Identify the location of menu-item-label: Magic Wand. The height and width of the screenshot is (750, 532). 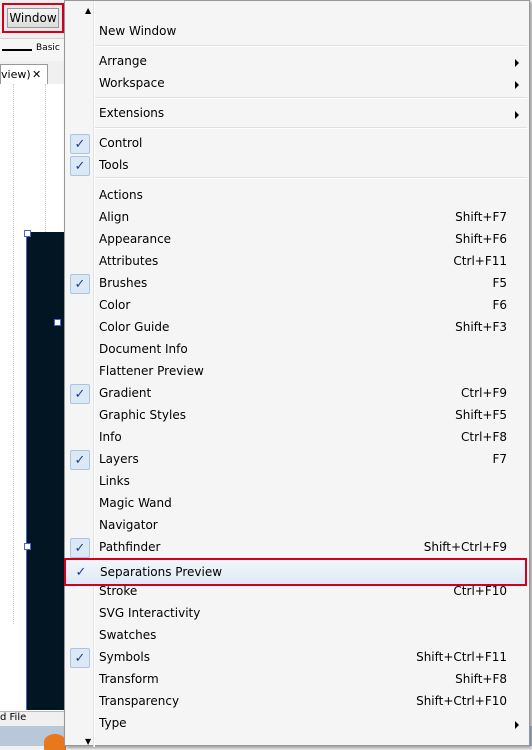
(135, 503).